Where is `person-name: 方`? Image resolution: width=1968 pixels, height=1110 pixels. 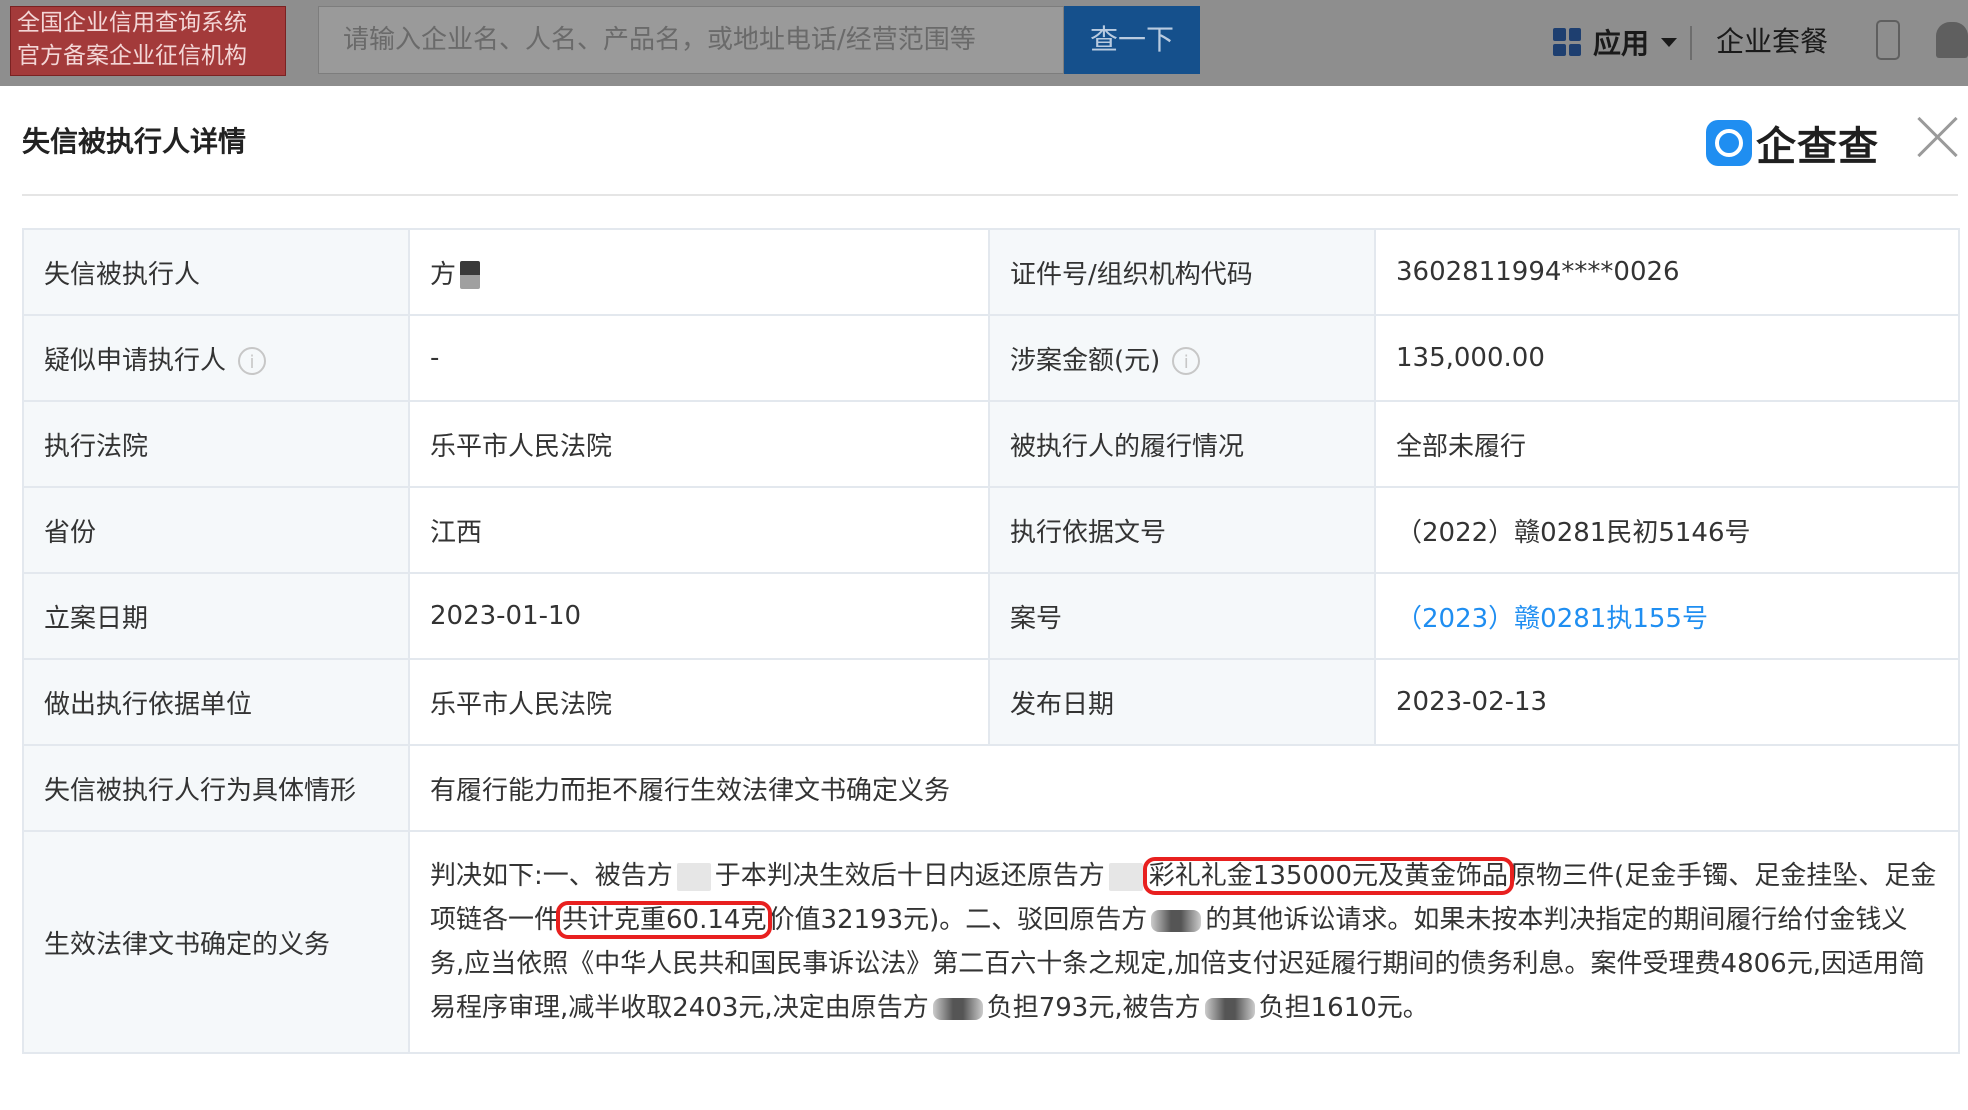 person-name: 方 is located at coordinates (443, 274).